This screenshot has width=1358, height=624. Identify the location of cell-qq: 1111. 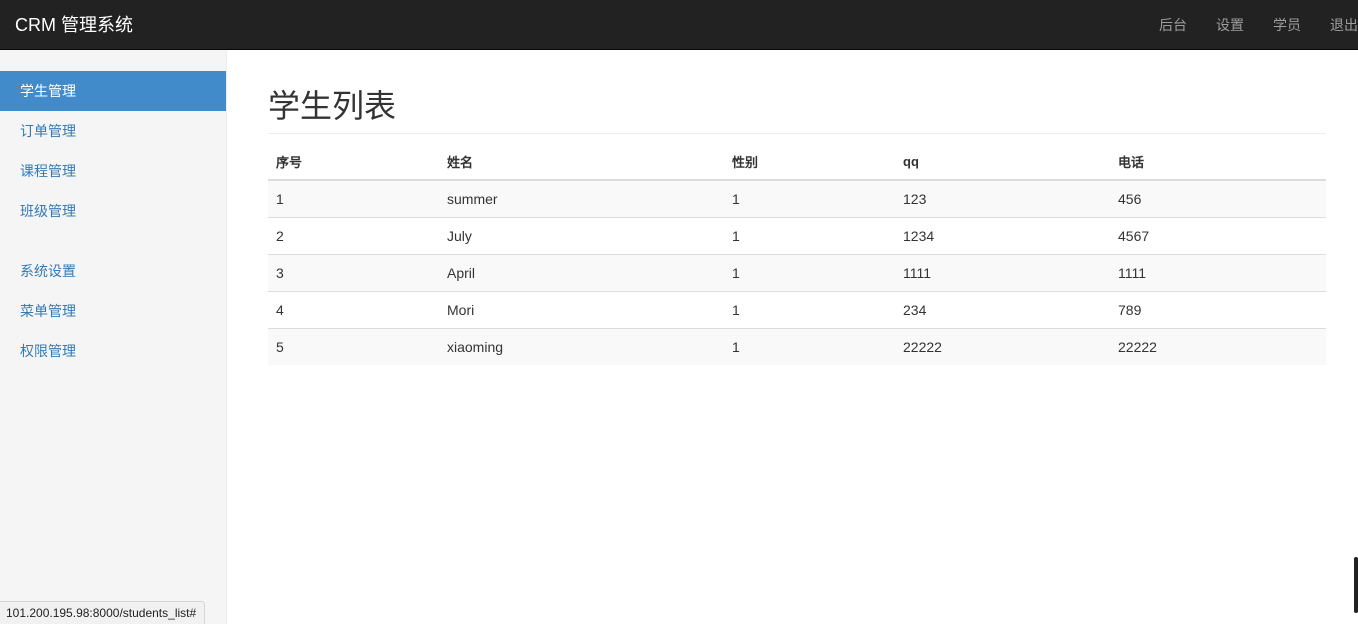
(1002, 272).